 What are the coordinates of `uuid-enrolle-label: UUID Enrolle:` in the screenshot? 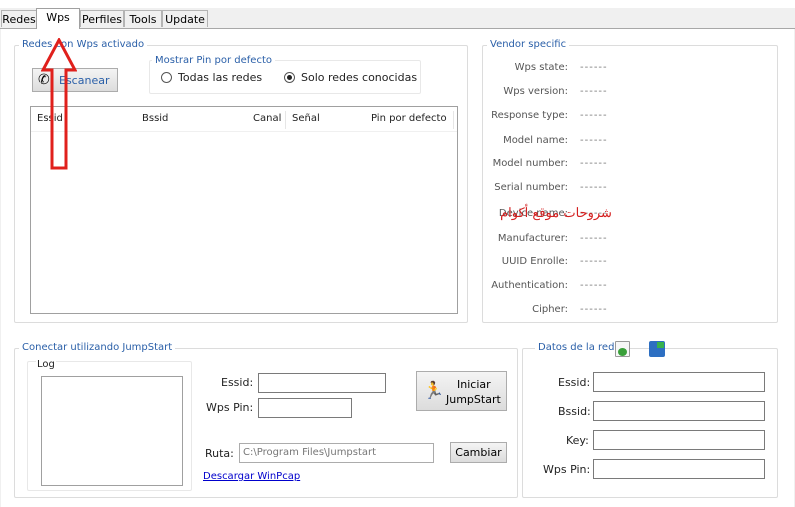 It's located at (534, 261).